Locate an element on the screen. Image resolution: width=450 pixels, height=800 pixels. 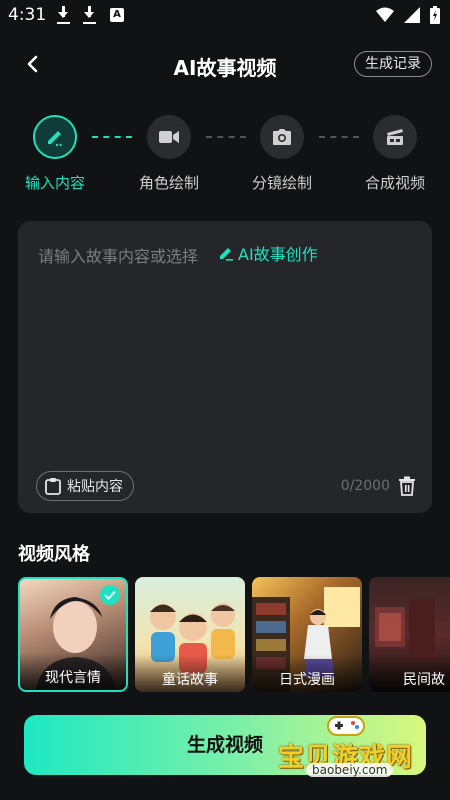
paste-content-label: 粘贴内容 is located at coordinates (95, 487).